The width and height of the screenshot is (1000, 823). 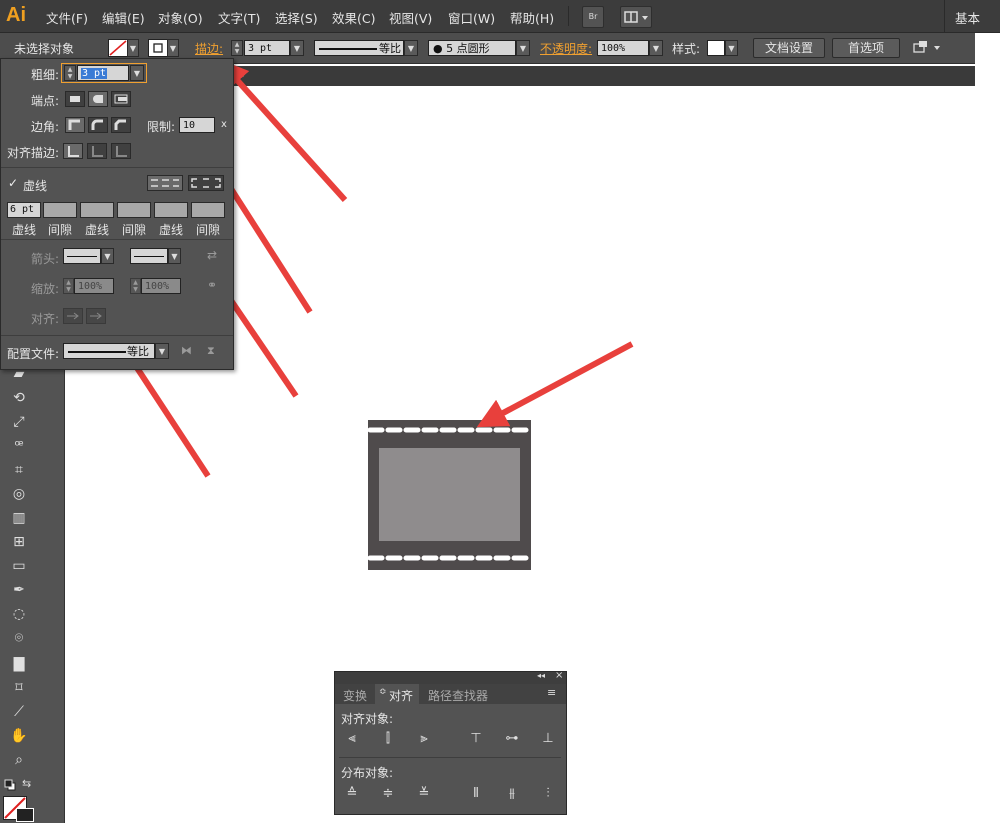 What do you see at coordinates (45, 259) in the screenshot?
I see `arrowhead-label: 箭头:` at bounding box center [45, 259].